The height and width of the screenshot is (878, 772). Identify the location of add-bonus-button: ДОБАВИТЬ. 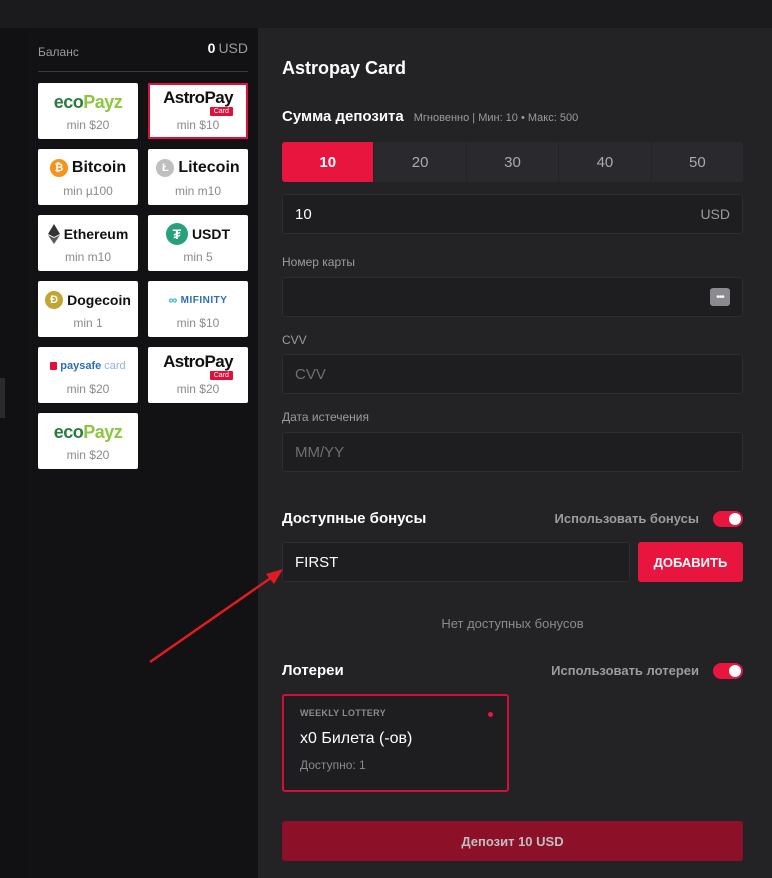
(690, 562).